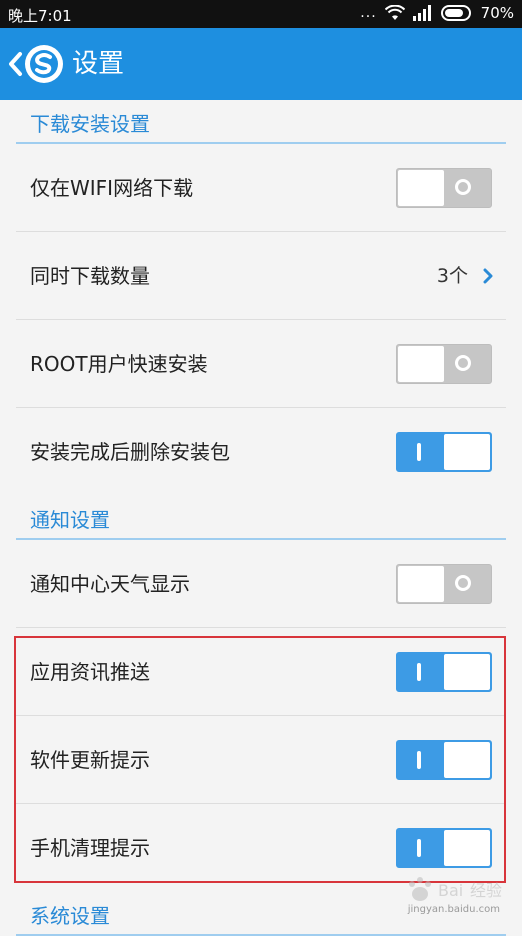 This screenshot has width=522, height=936. I want to click on app-bar: 设置, so click(261, 64).